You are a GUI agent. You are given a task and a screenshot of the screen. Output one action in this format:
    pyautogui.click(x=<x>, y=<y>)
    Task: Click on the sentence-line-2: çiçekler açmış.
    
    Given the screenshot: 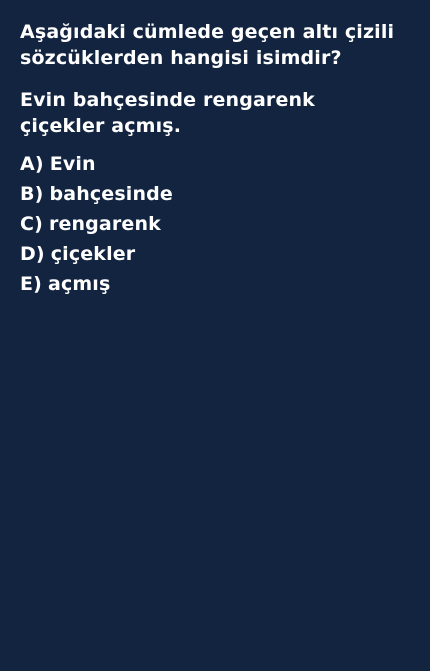 What is the action you would take?
    pyautogui.click(x=101, y=126)
    